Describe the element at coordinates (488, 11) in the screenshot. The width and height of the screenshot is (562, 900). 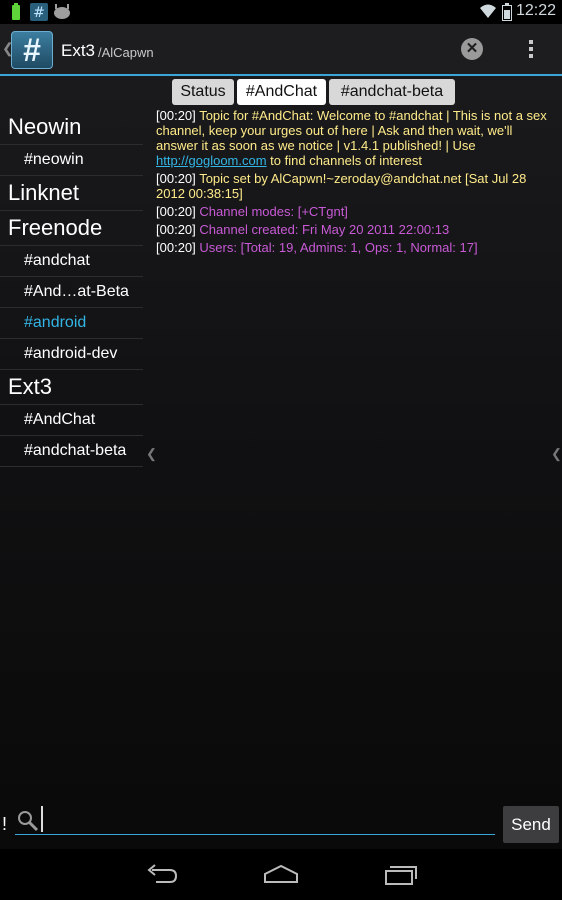
I see `wifi-icon` at that location.